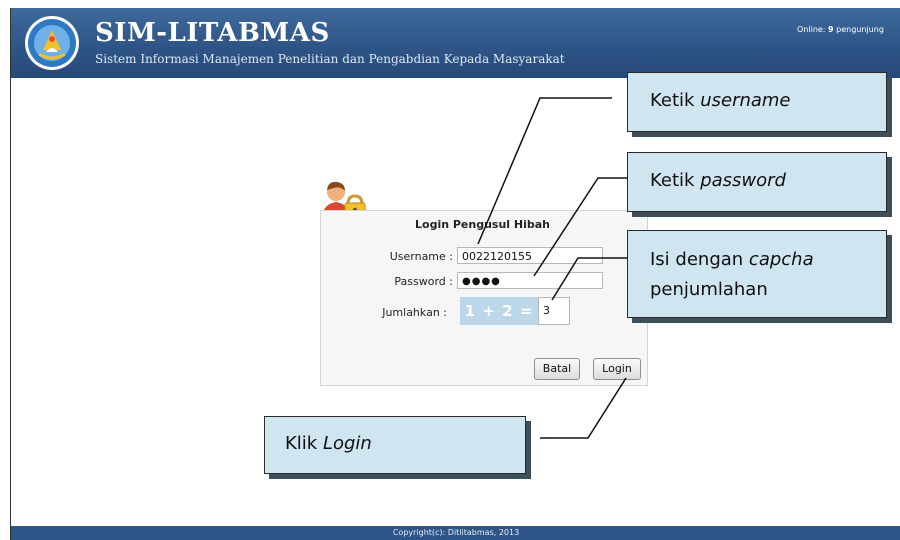 This screenshot has height=540, width=900. I want to click on online-label: Online:, so click(811, 29).